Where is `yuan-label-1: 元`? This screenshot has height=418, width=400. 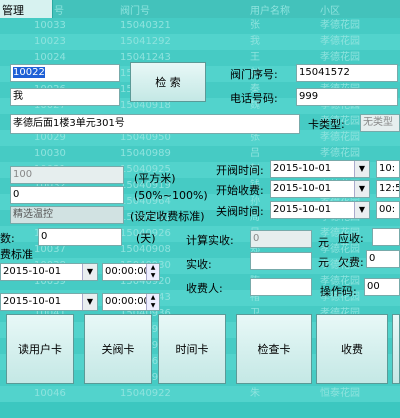
yuan-label-1: 元 is located at coordinates (323, 242).